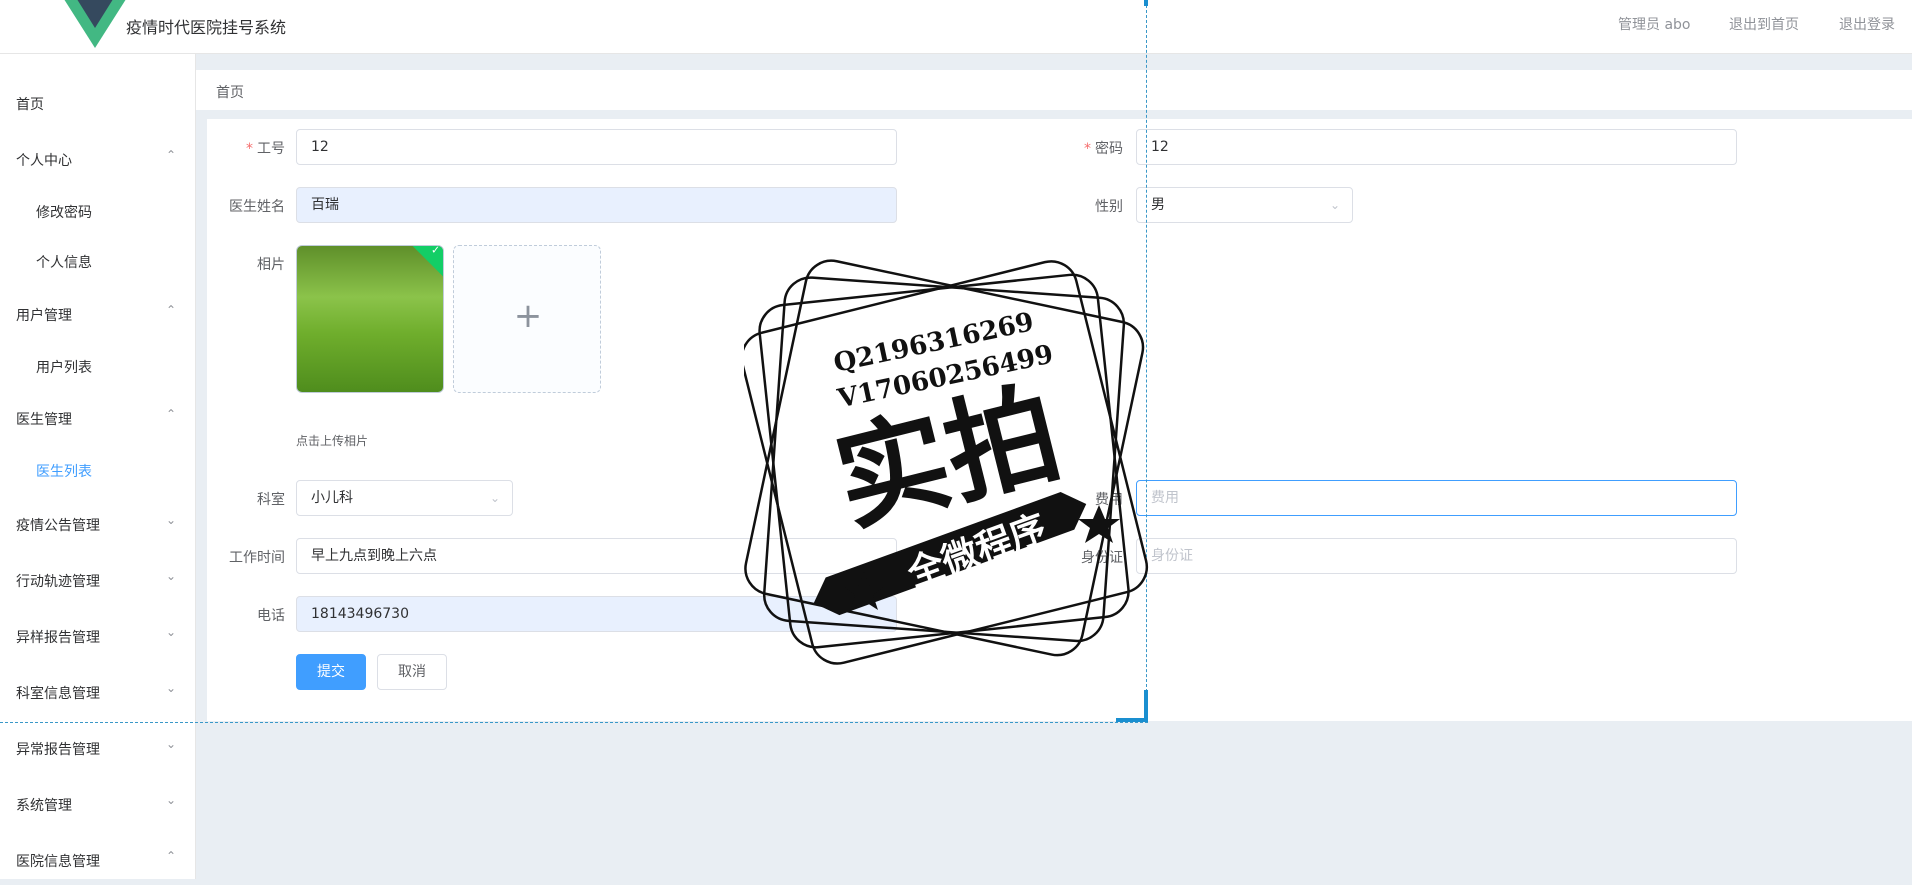  I want to click on selection-guide-horizontal, so click(574, 722).